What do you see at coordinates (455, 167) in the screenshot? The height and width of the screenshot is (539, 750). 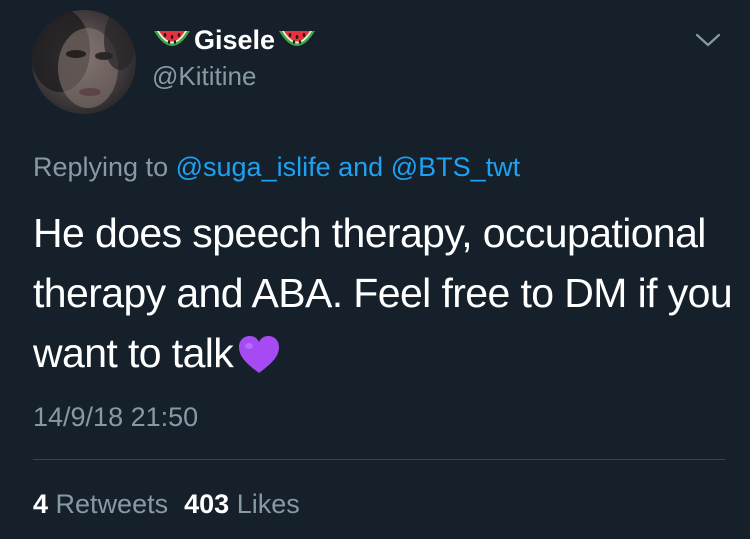 I see `mention-link: @BTS_twt` at bounding box center [455, 167].